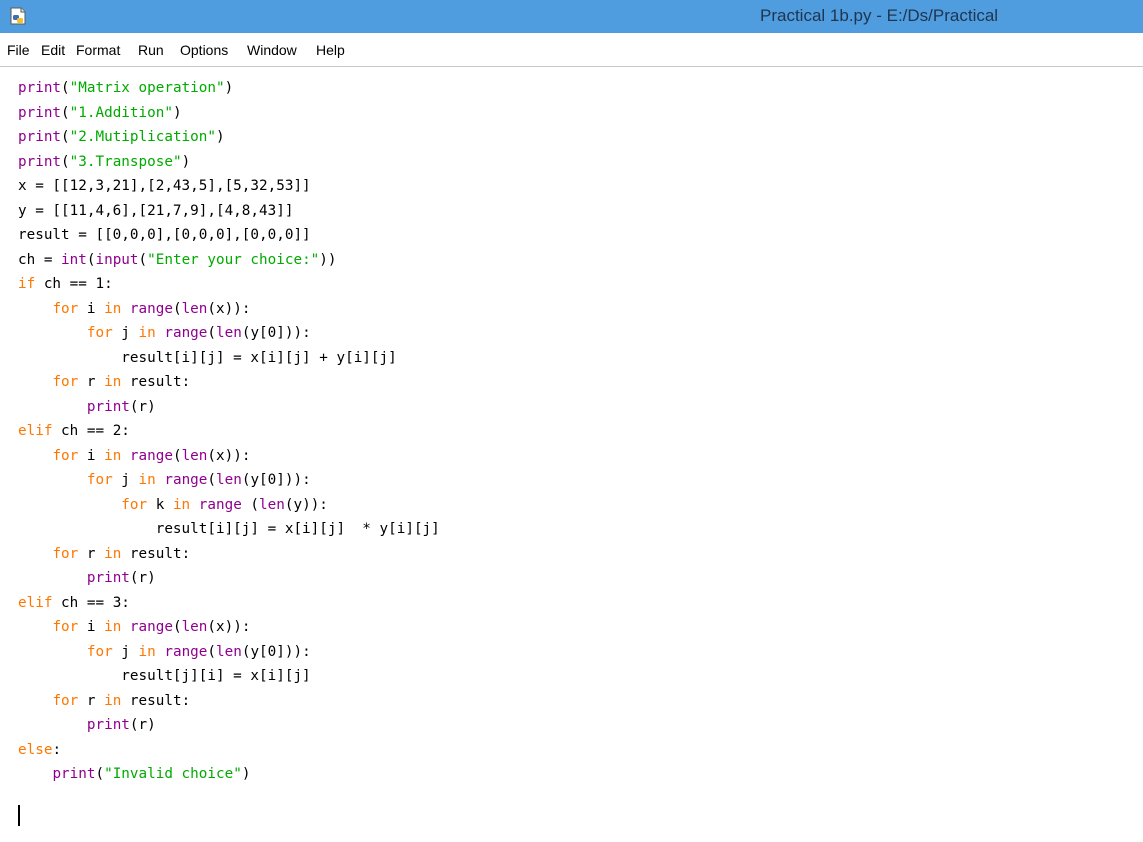 The height and width of the screenshot is (842, 1143). What do you see at coordinates (18, 16) in the screenshot?
I see `python-file-icon` at bounding box center [18, 16].